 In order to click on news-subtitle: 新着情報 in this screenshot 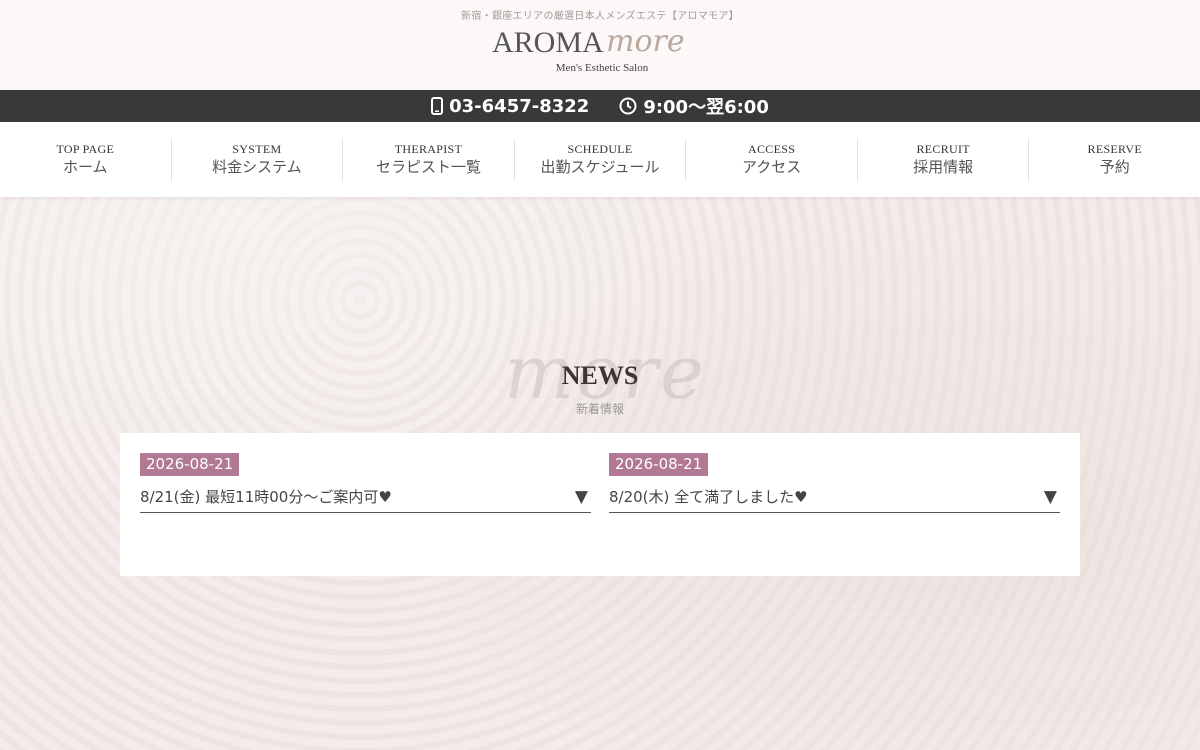, I will do `click(599, 409)`.